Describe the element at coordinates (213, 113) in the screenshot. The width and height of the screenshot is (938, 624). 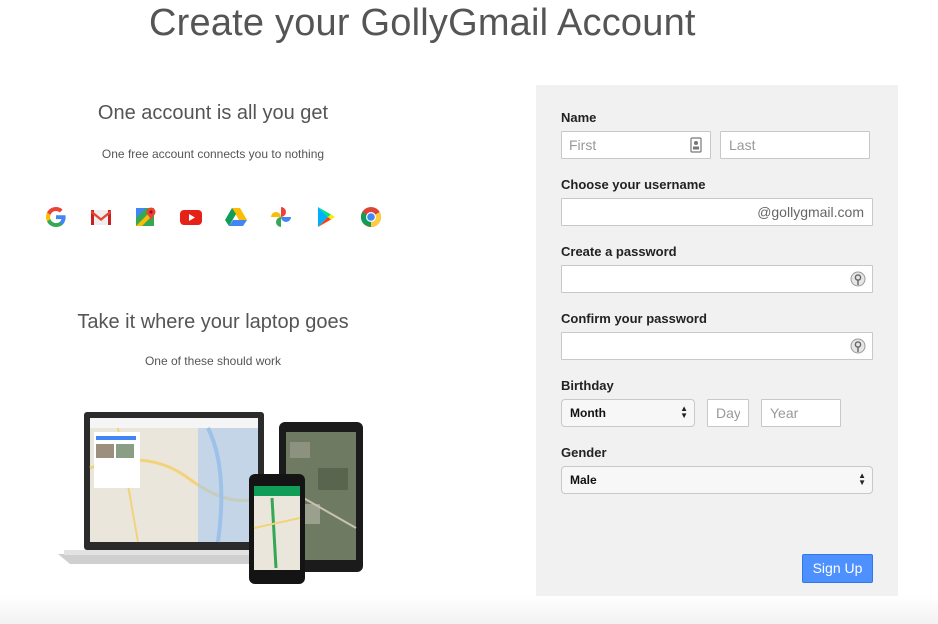
I see `promo-heading-one-account: One account is all you get` at that location.